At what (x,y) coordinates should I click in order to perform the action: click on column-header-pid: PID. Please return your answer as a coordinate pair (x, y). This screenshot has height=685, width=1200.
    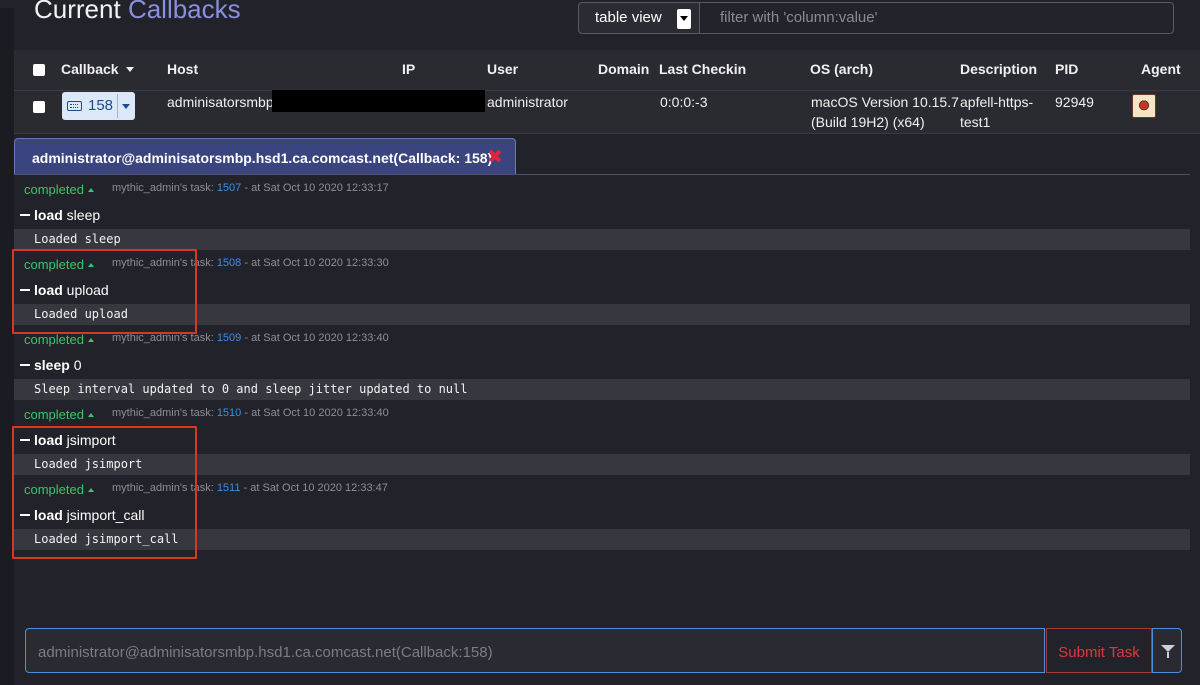
    Looking at the image, I should click on (1067, 69).